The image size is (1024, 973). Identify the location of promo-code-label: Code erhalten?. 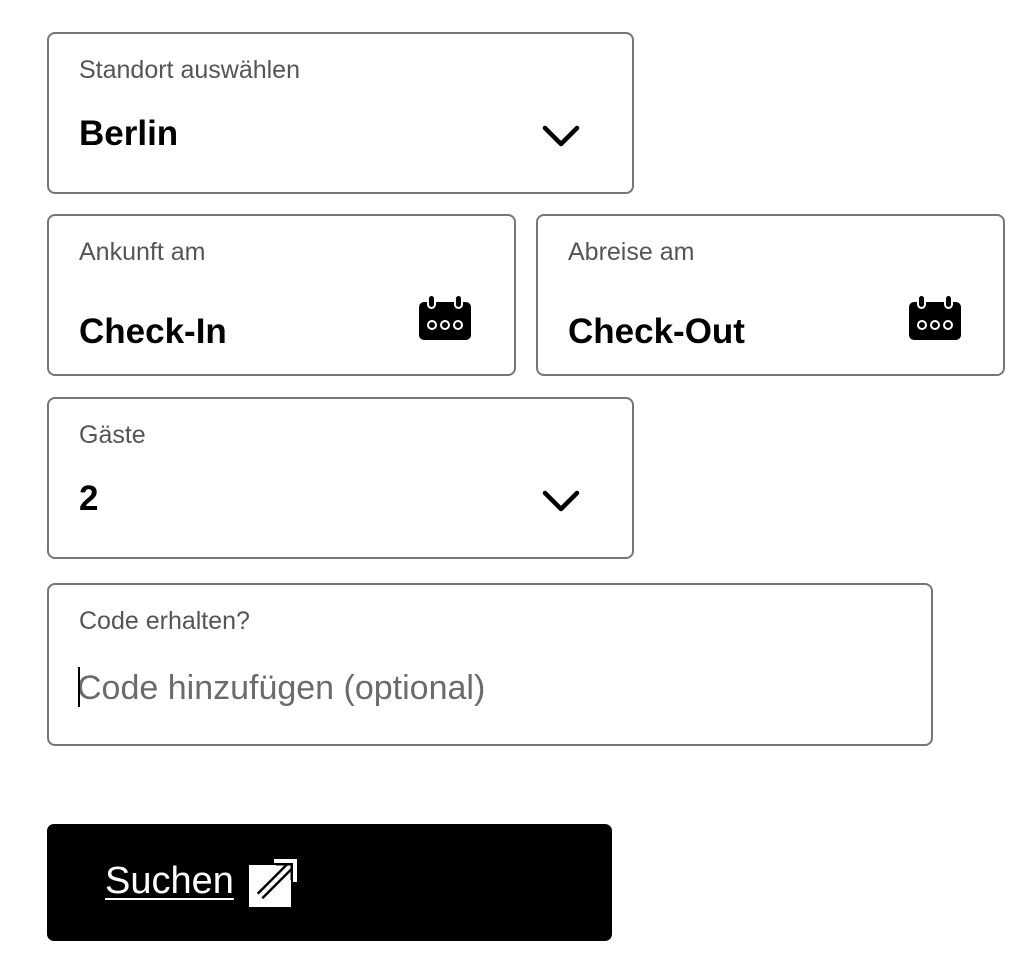
(164, 621).